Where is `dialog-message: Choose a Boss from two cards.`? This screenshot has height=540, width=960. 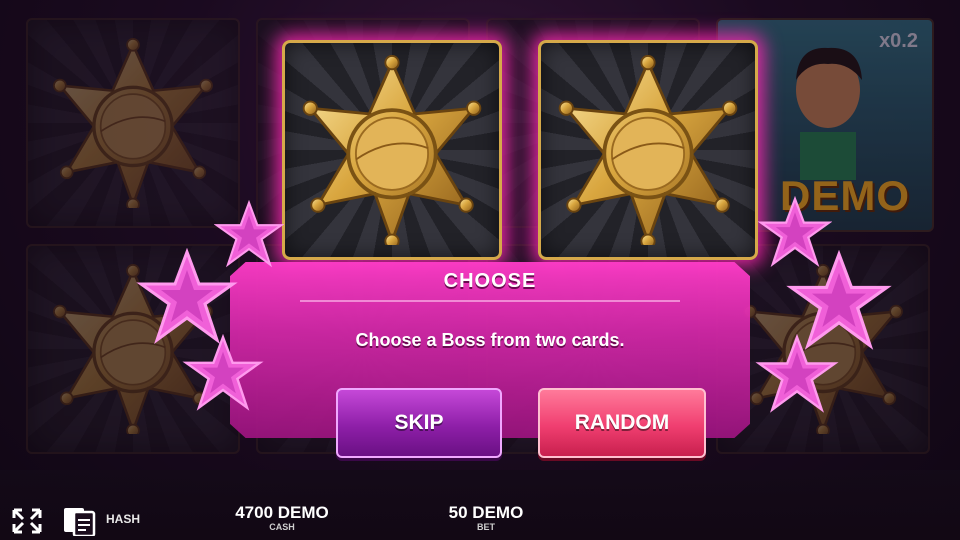 dialog-message: Choose a Boss from two cards. is located at coordinates (490, 340).